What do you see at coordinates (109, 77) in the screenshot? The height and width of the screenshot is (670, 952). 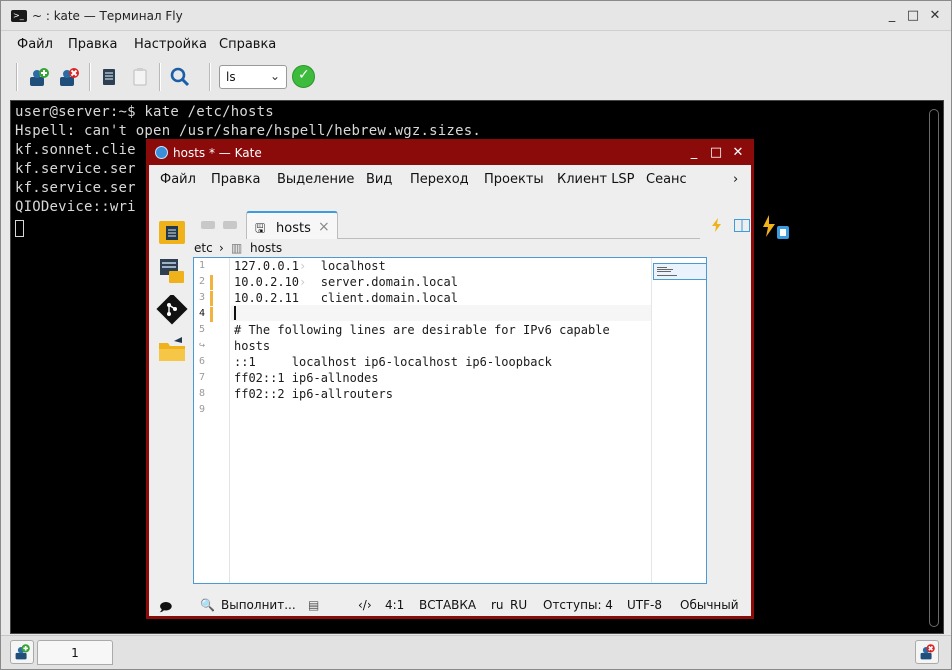 I see `copy-icon` at bounding box center [109, 77].